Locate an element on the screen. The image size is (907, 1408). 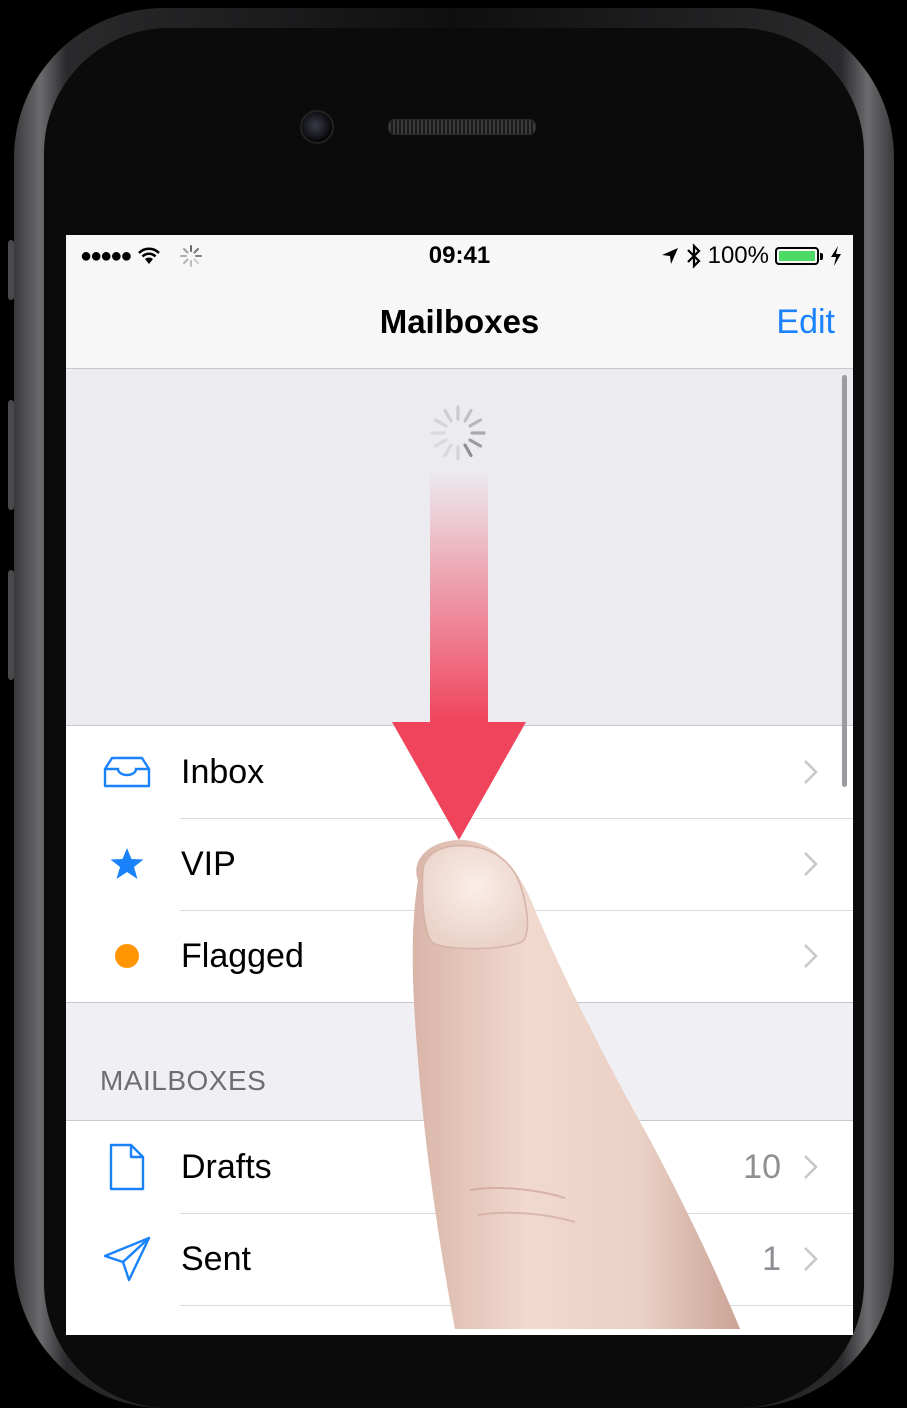
location-arrow-icon is located at coordinates (669, 256).